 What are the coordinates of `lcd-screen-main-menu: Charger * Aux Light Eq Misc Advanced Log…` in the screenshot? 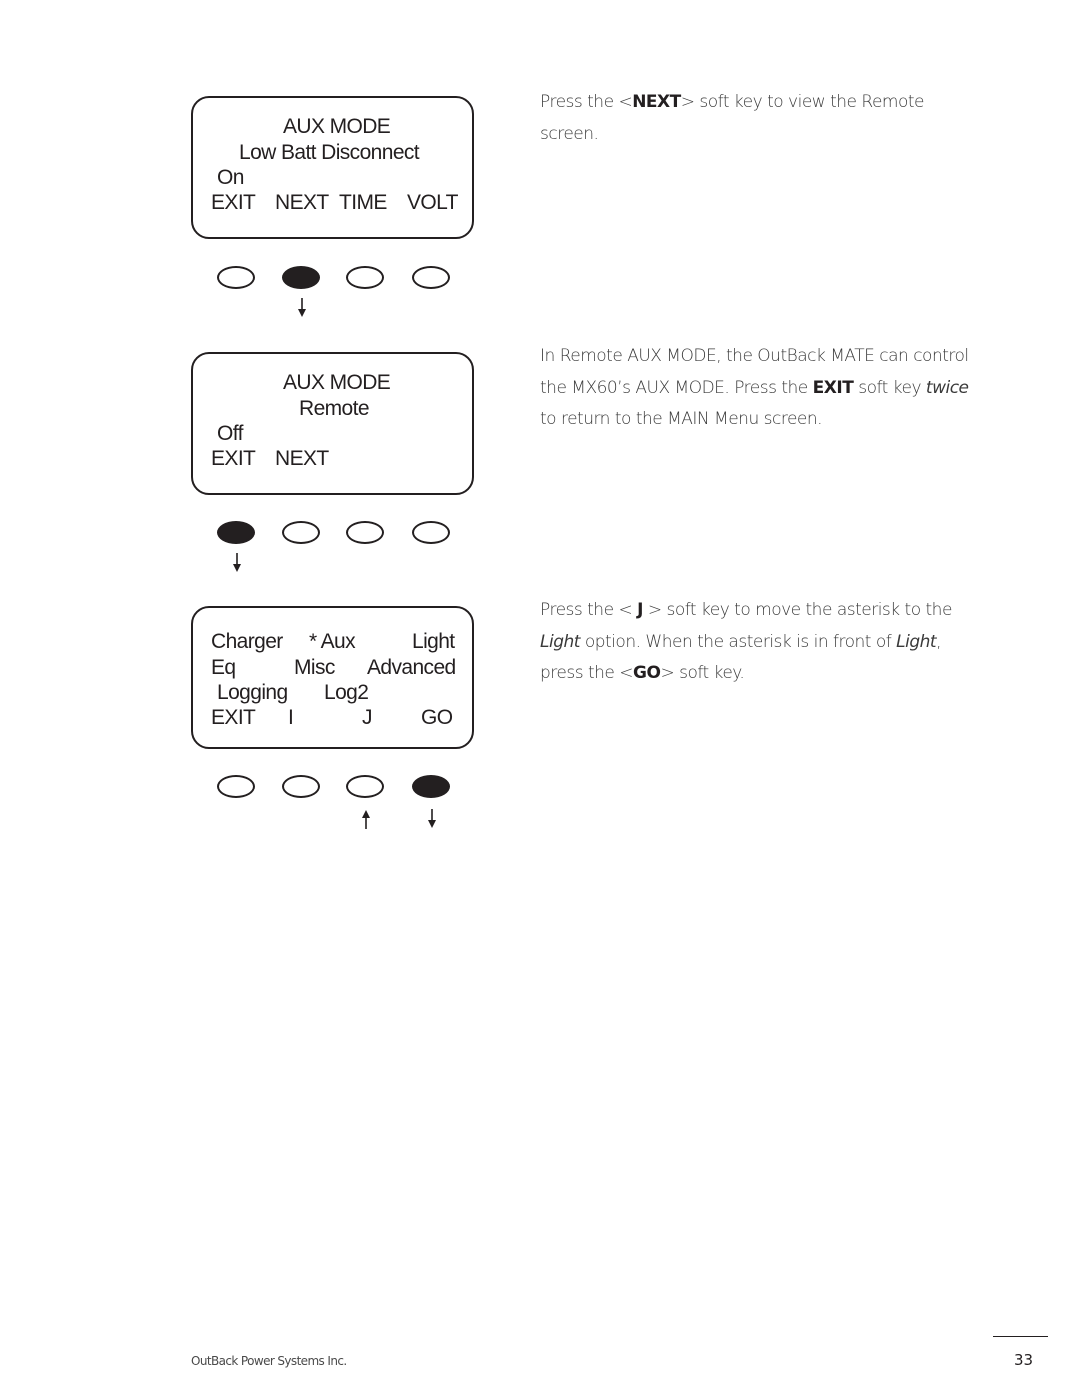 It's located at (332, 677).